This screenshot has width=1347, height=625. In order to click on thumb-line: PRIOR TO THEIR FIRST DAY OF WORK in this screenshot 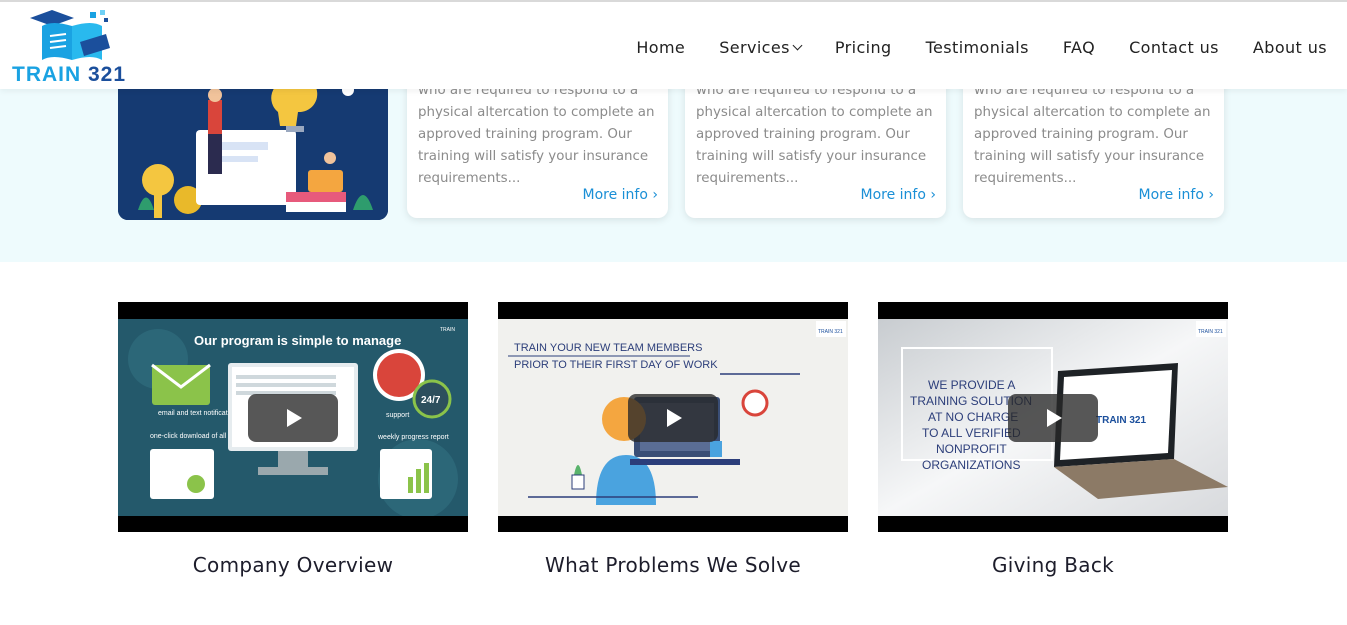, I will do `click(616, 365)`.